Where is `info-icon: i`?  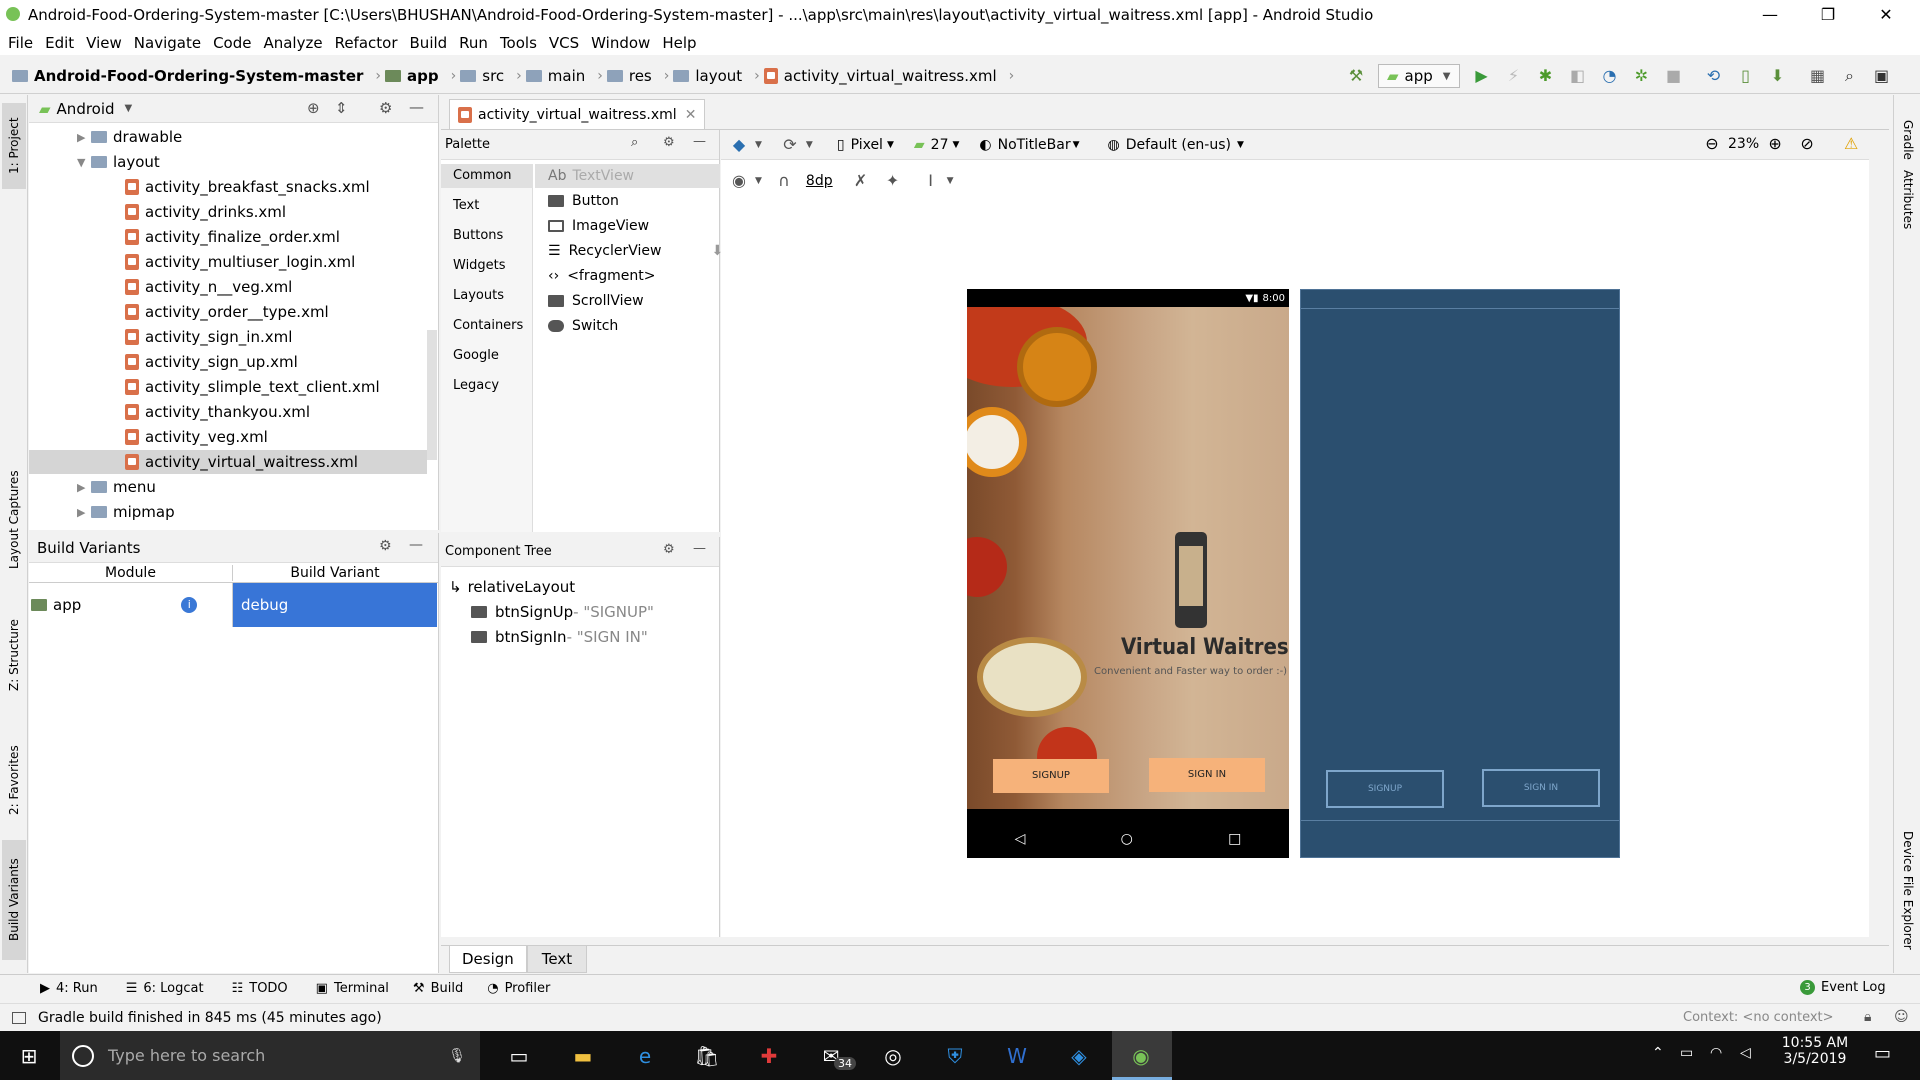 info-icon: i is located at coordinates (189, 605).